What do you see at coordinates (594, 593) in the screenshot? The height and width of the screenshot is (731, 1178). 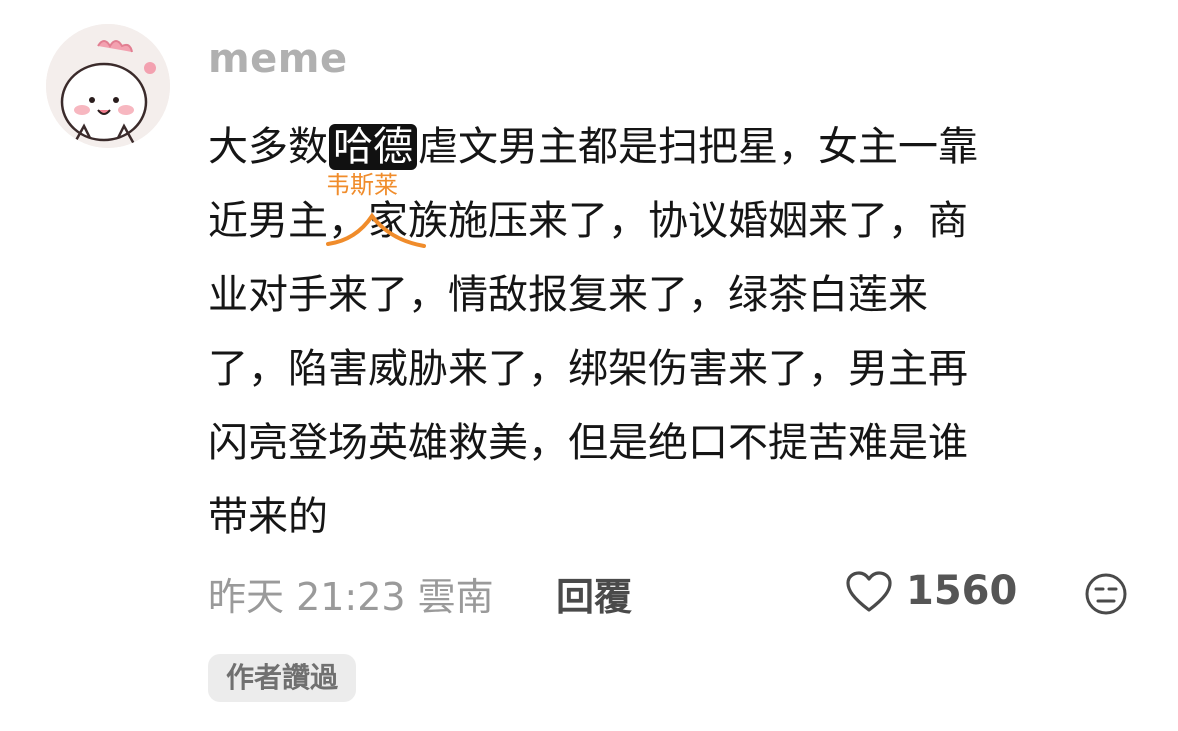 I see `reply-button: 回覆` at bounding box center [594, 593].